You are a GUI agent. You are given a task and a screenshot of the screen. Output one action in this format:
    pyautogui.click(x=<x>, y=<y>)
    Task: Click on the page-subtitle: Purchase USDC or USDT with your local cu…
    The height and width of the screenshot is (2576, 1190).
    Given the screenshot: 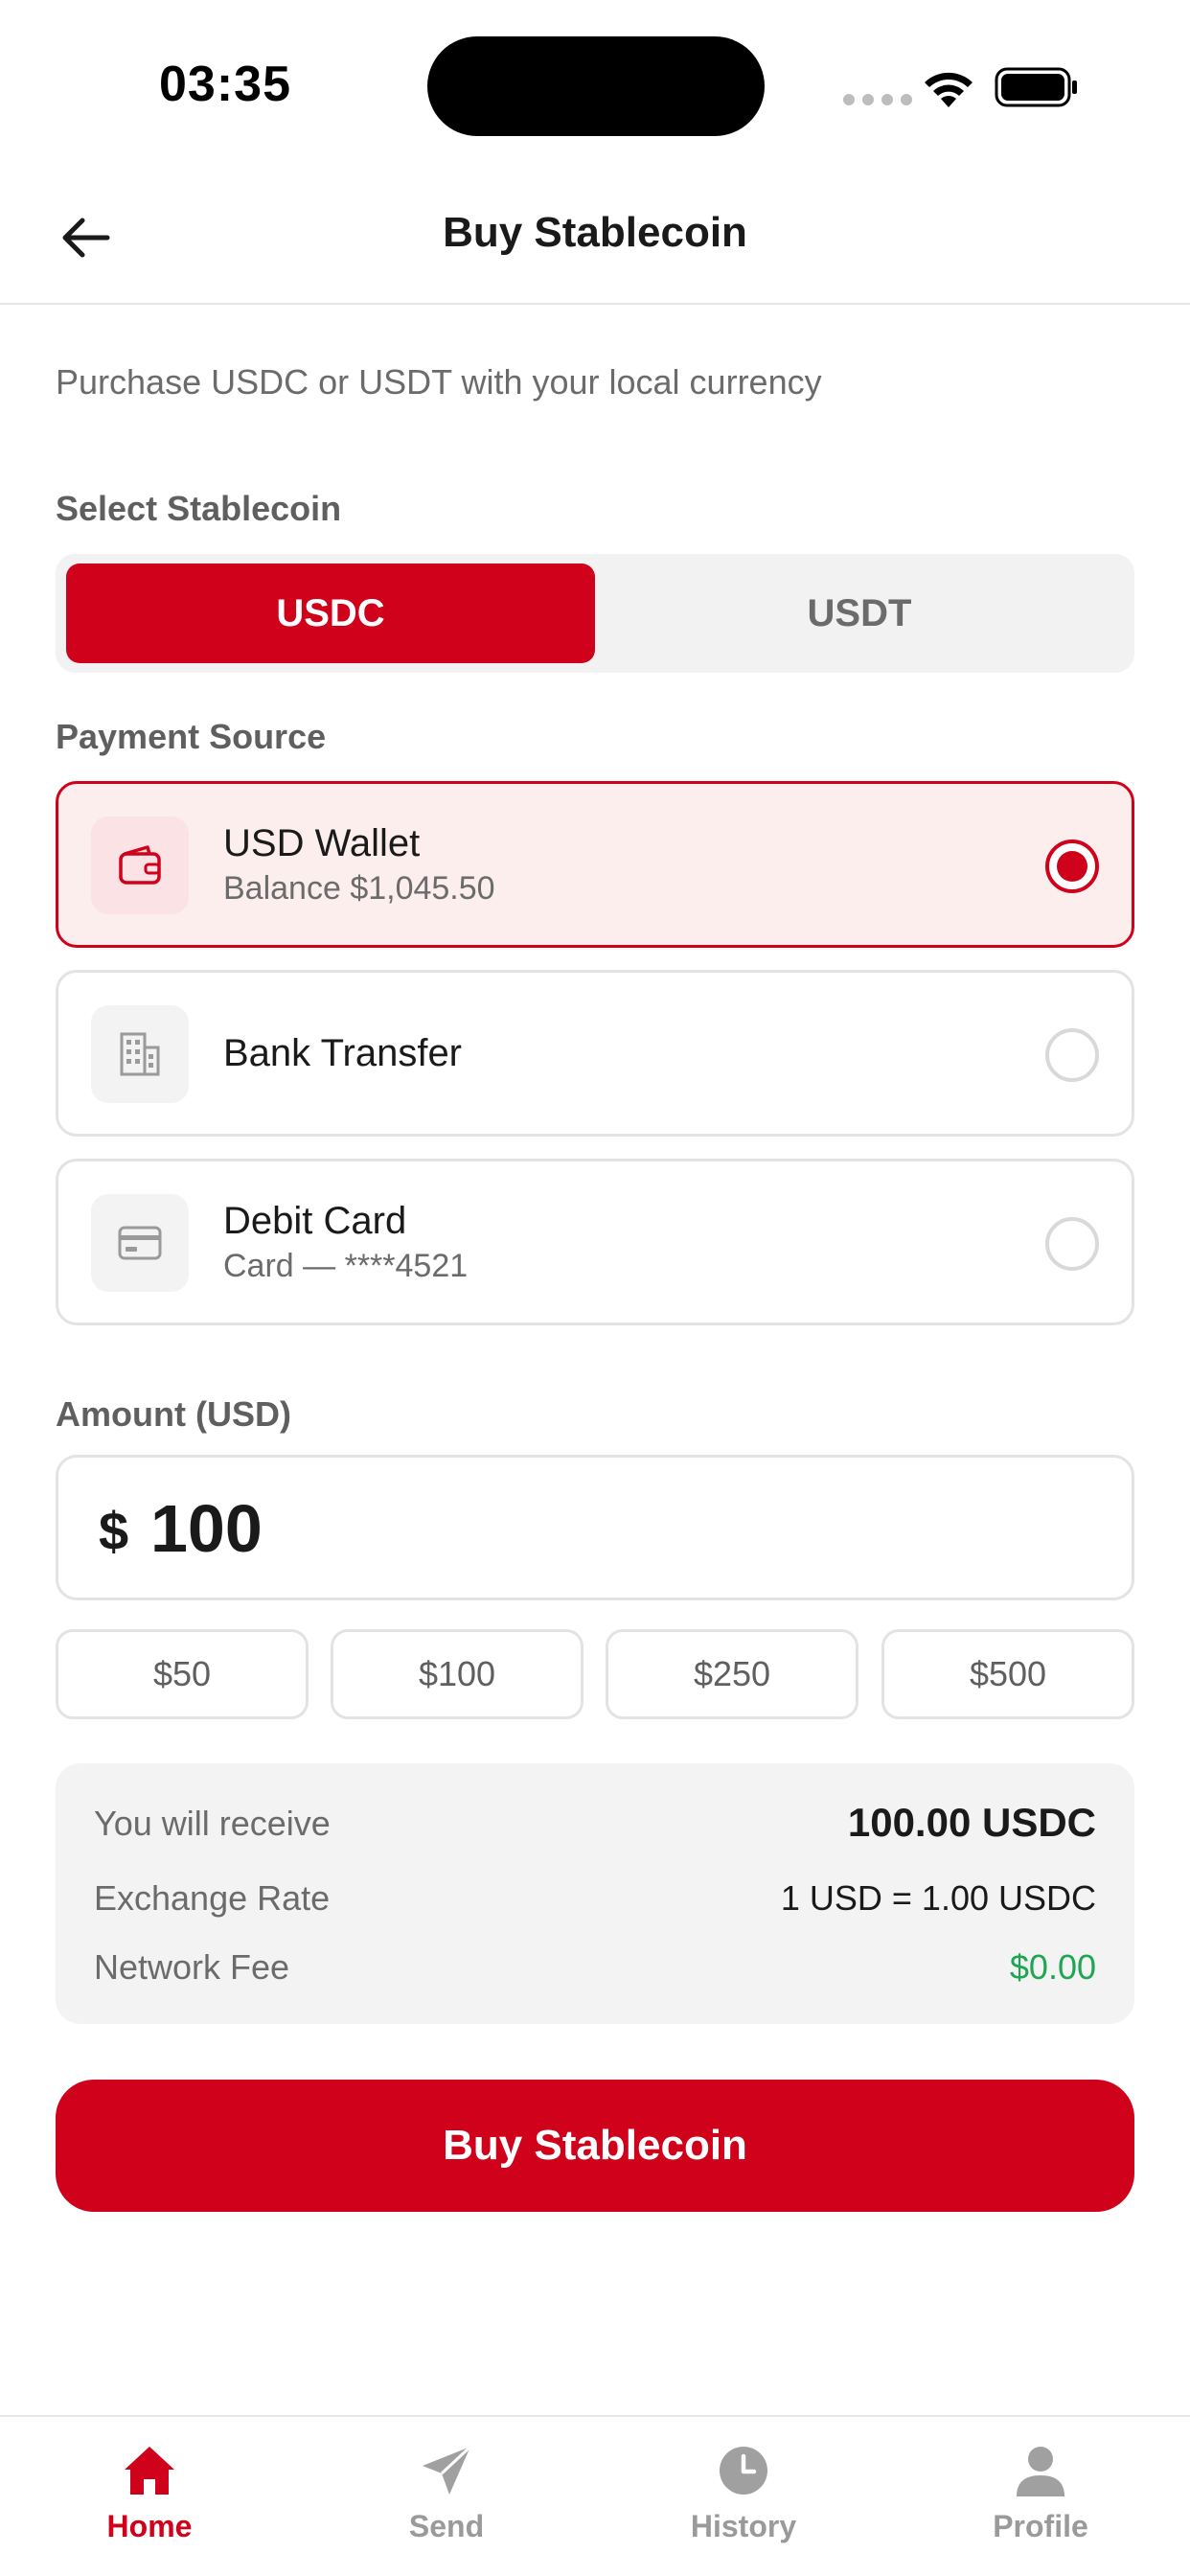 What is the action you would take?
    pyautogui.click(x=439, y=382)
    